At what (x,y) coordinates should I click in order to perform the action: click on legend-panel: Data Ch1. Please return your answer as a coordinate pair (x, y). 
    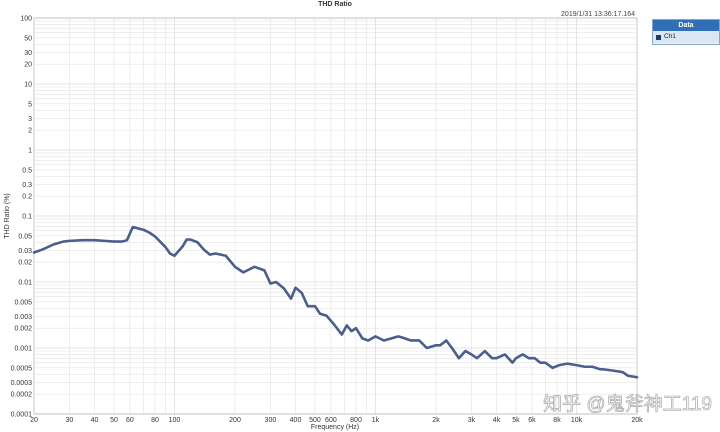
    Looking at the image, I should click on (686, 32).